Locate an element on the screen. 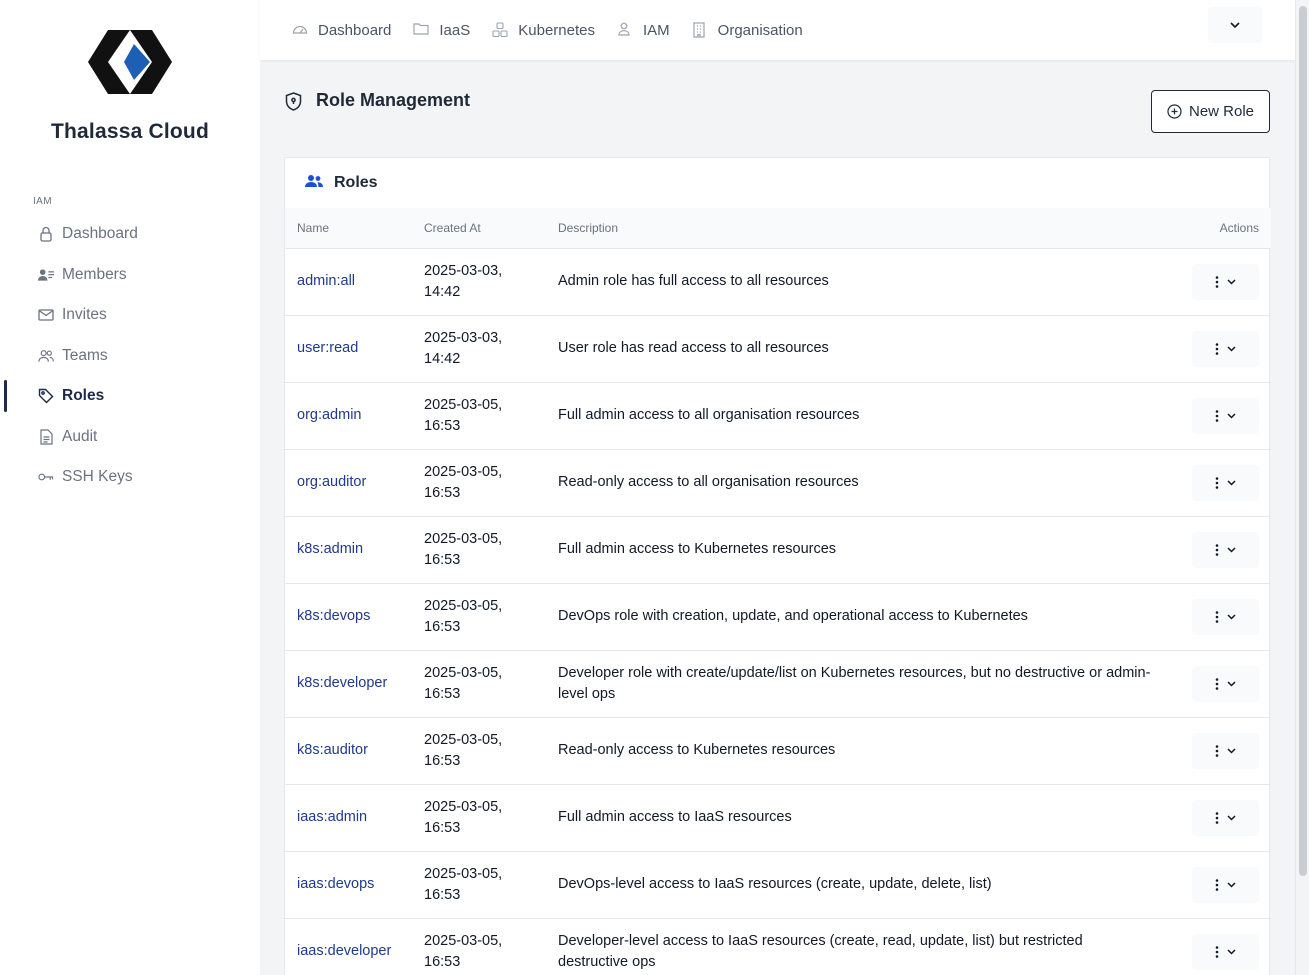 This screenshot has height=975, width=1309. sidebar-item-label: Members is located at coordinates (94, 274).